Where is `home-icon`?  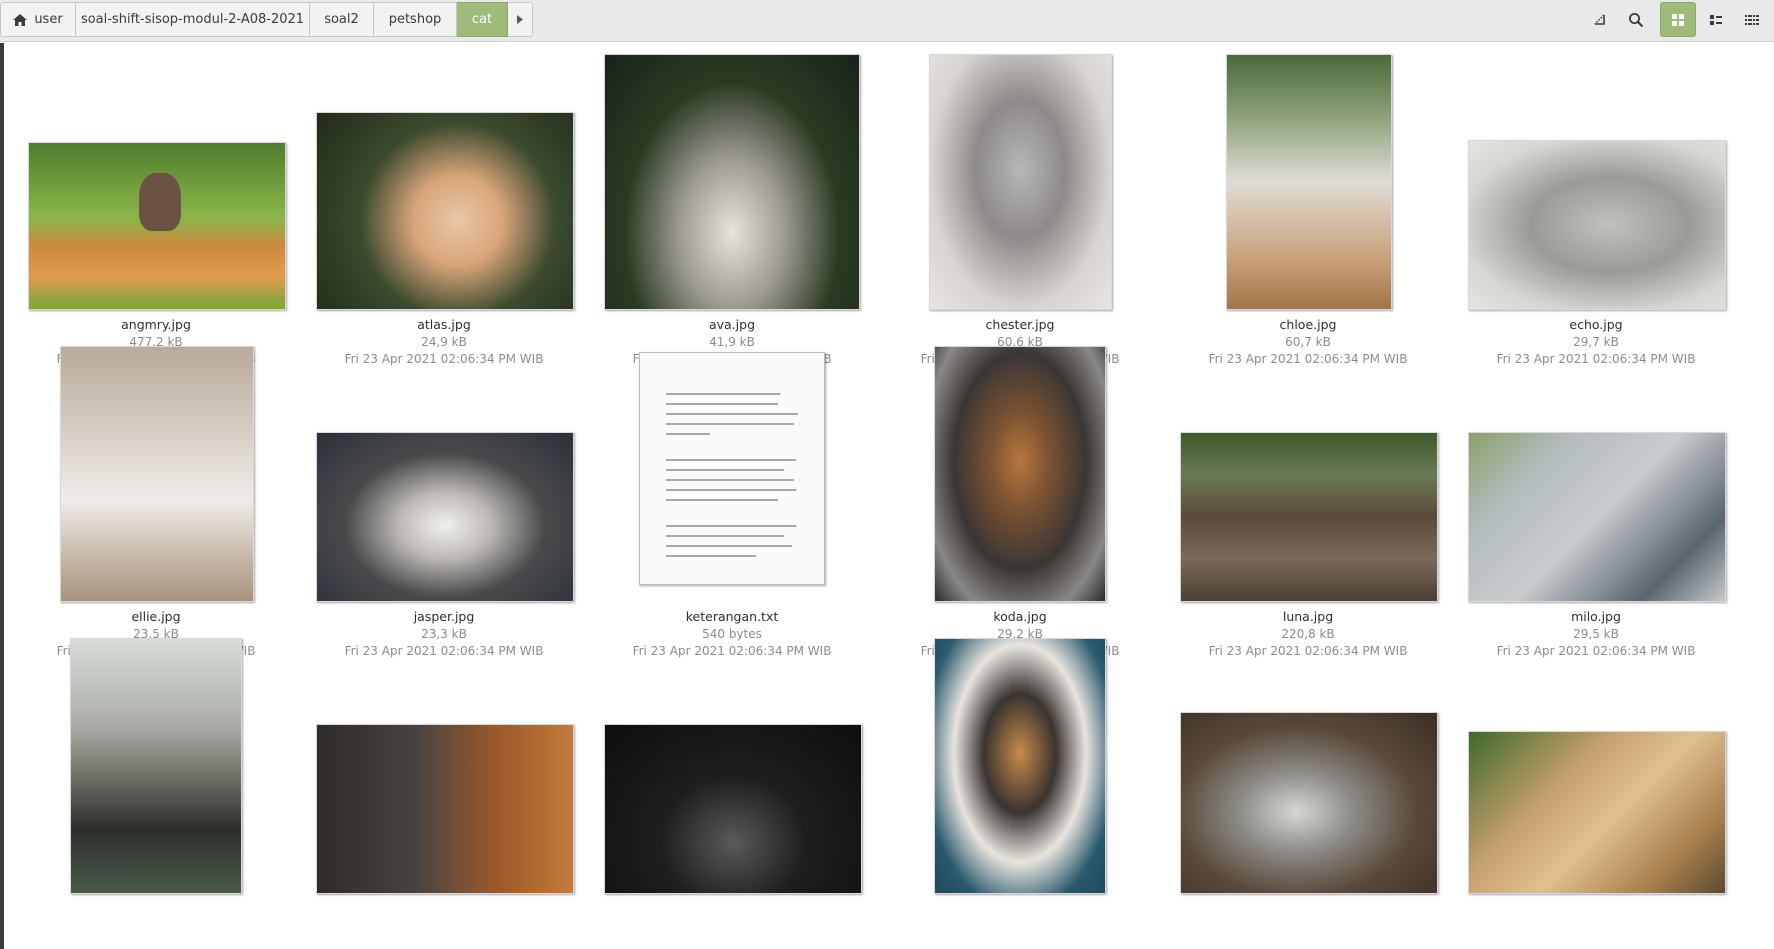
home-icon is located at coordinates (20, 19).